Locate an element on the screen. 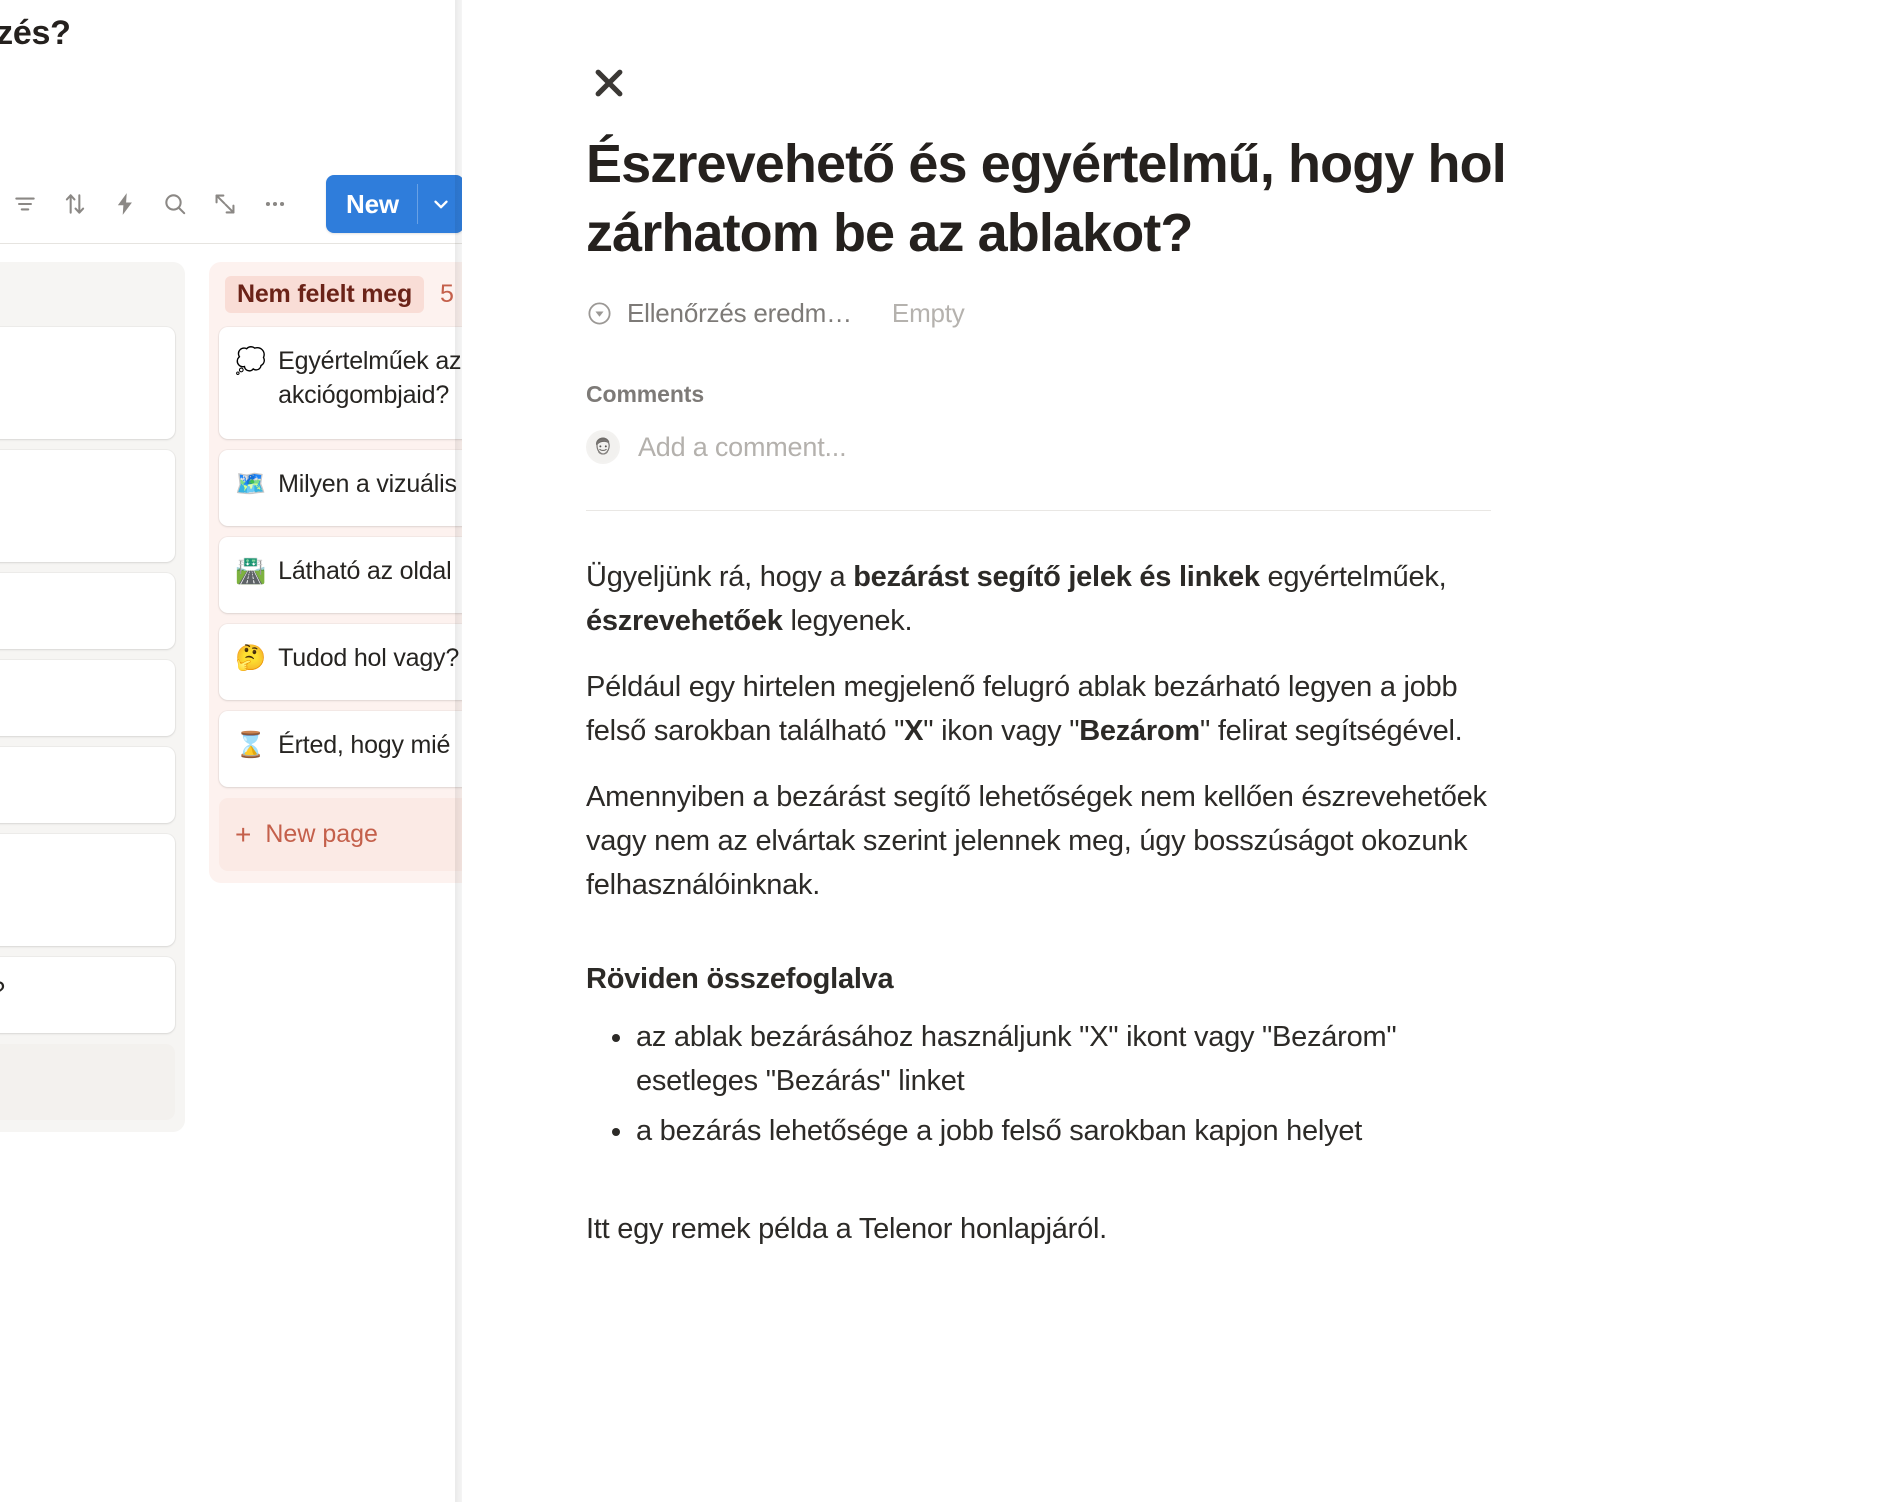 Image resolution: width=1888 pixels, height=1502 pixels. board-card: gassága: min. esetben is located at coordinates (87, 383).